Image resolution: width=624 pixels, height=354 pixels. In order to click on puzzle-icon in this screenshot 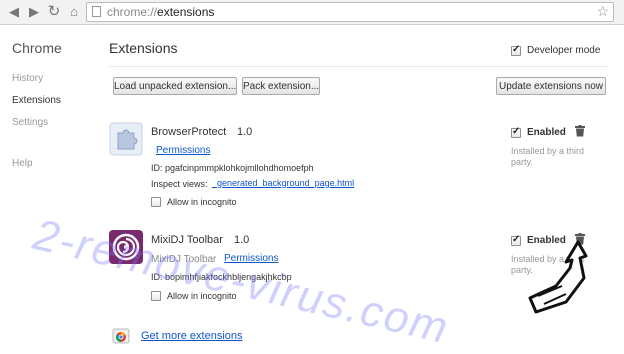, I will do `click(126, 139)`.